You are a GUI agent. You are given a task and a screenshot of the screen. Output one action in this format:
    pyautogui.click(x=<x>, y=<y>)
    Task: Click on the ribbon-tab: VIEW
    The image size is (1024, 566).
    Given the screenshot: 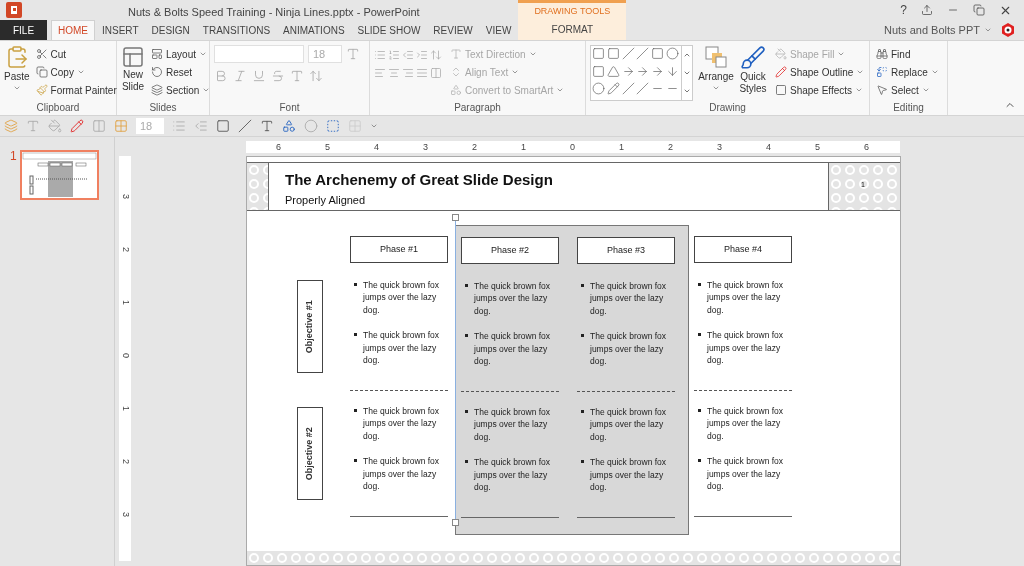 What is the action you would take?
    pyautogui.click(x=498, y=30)
    